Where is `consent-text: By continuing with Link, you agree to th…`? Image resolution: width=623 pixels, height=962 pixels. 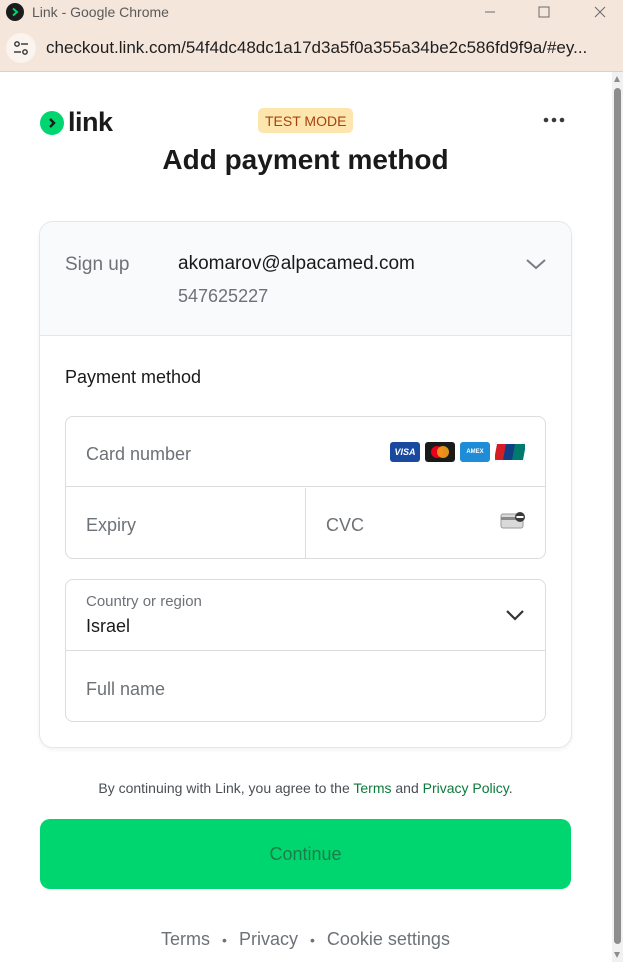
consent-text: By continuing with Link, you agree to th… is located at coordinates (305, 788).